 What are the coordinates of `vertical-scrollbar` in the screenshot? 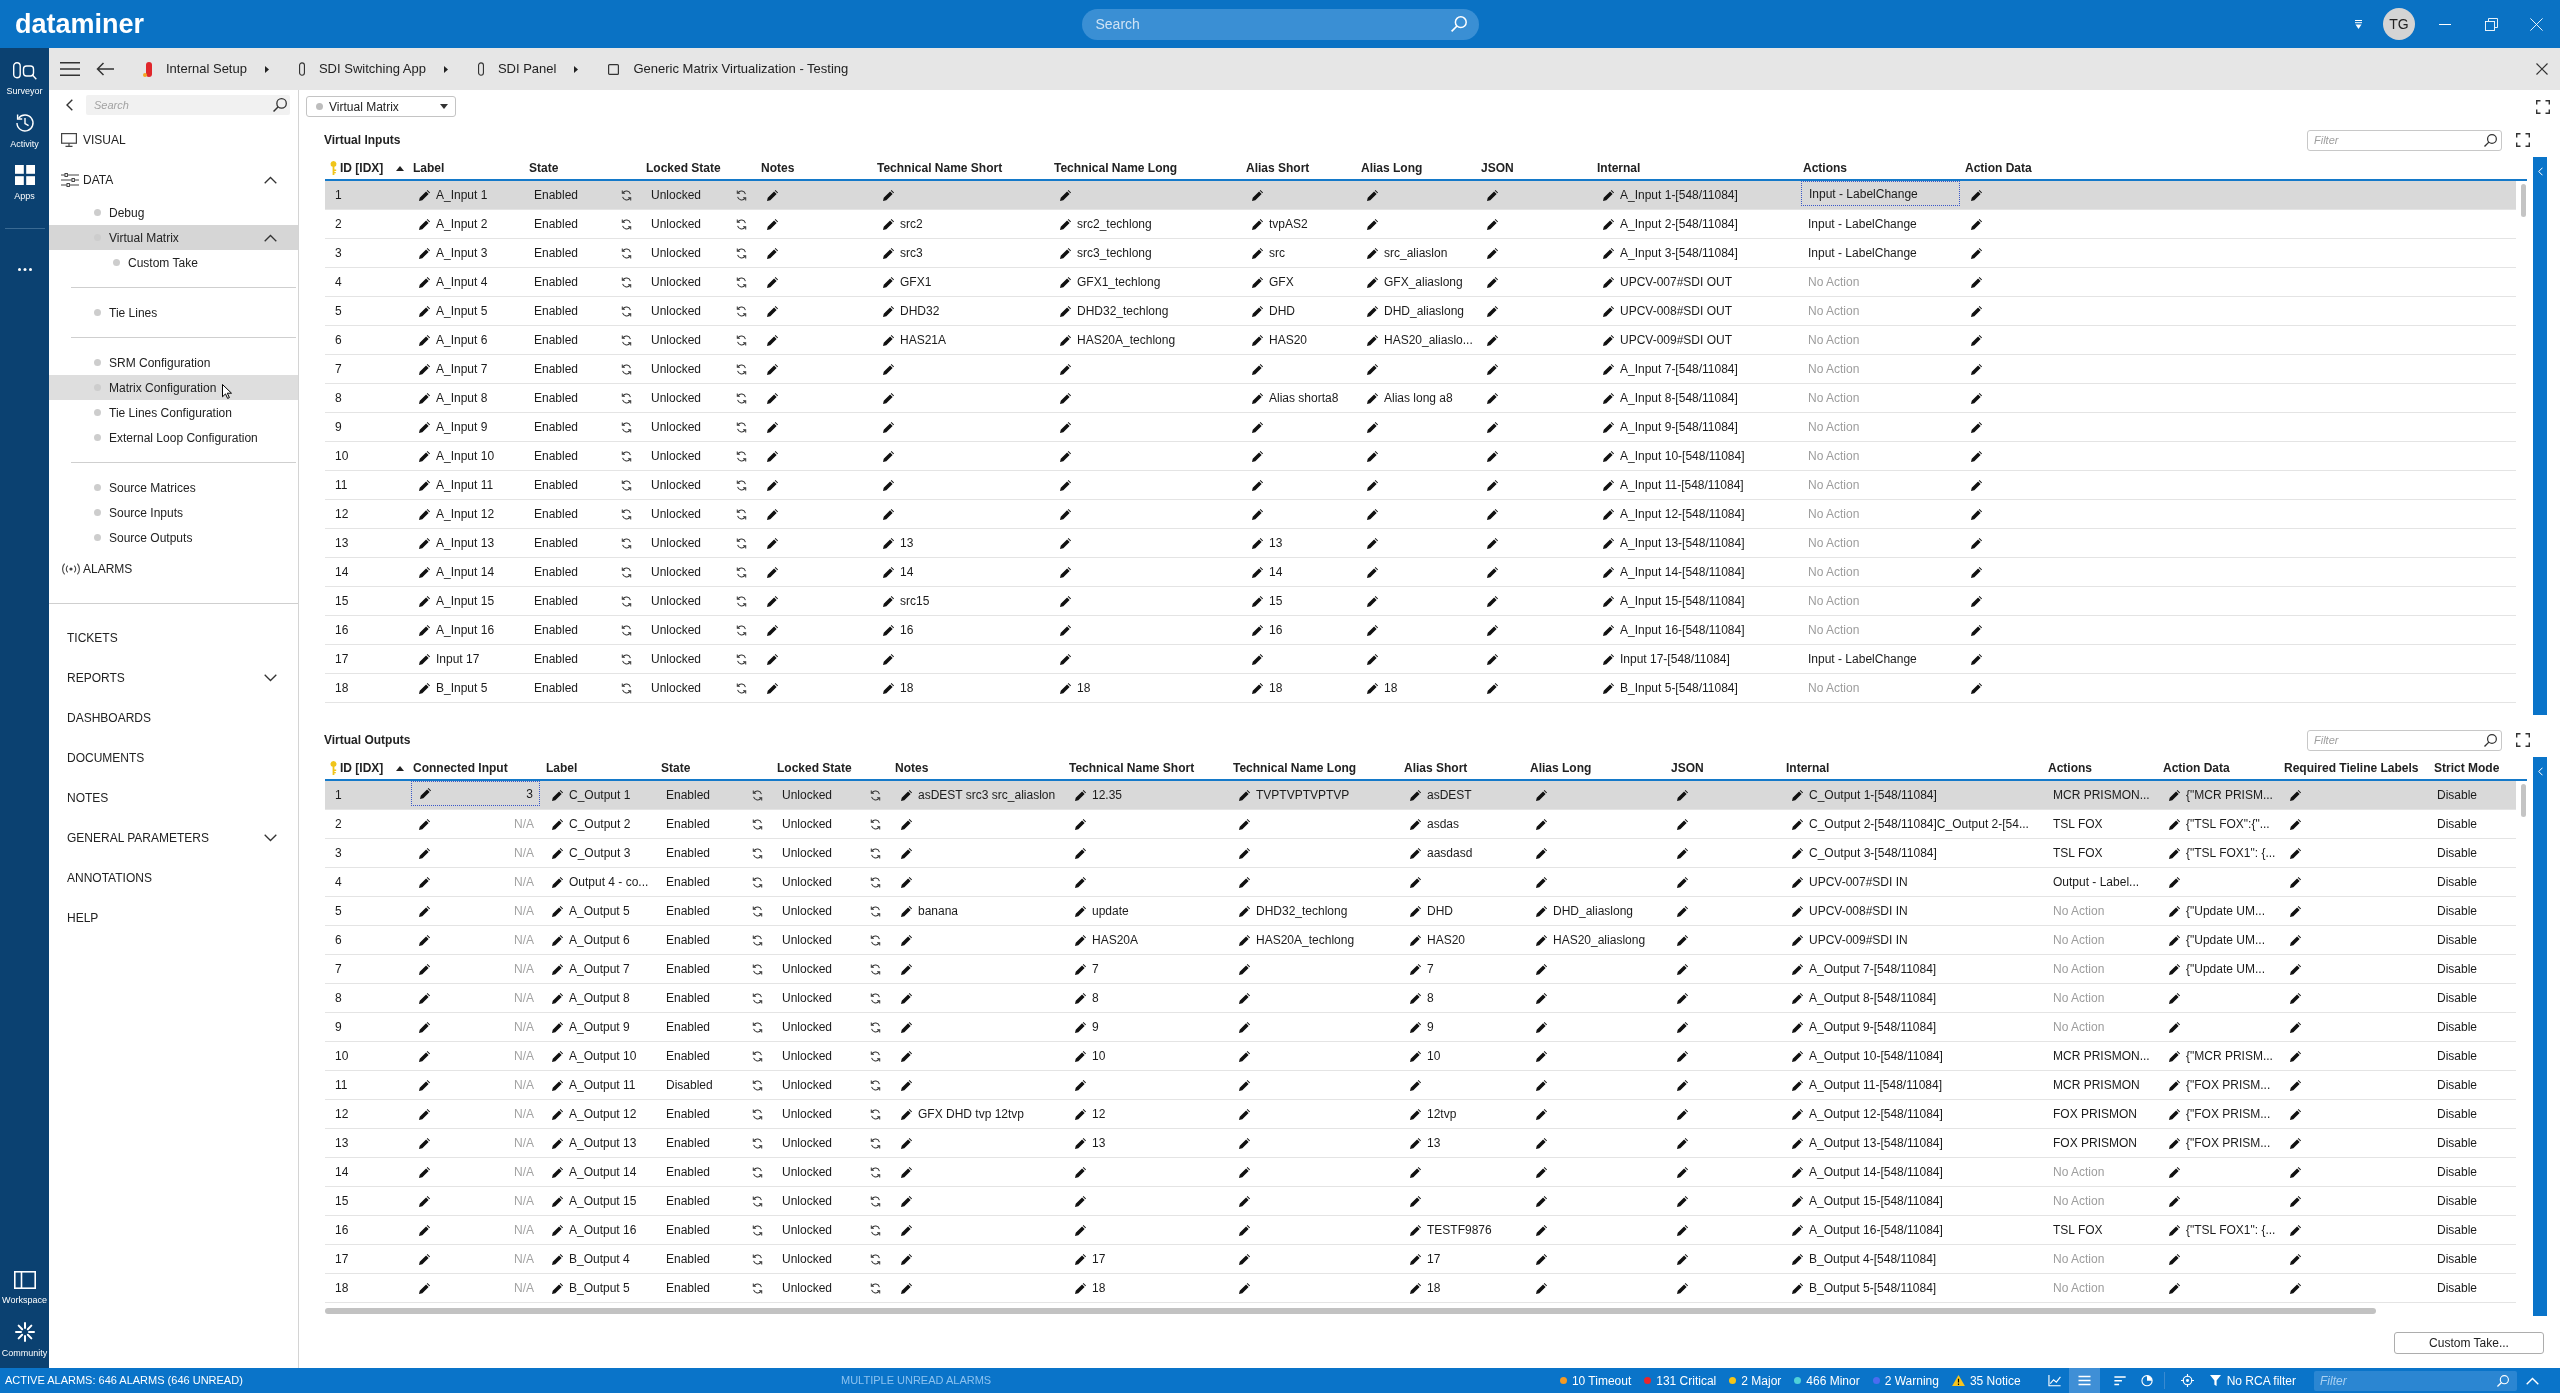 It's located at (2523, 800).